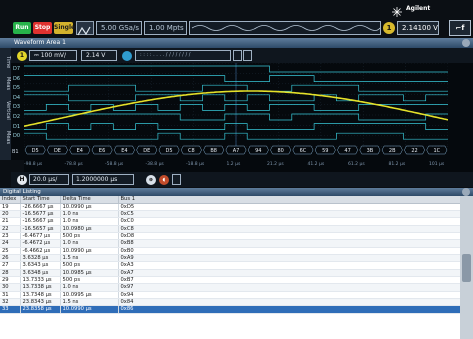 This screenshot has width=473, height=339. Describe the element at coordinates (10, 207) in the screenshot. I see `cell-index: 19` at that location.